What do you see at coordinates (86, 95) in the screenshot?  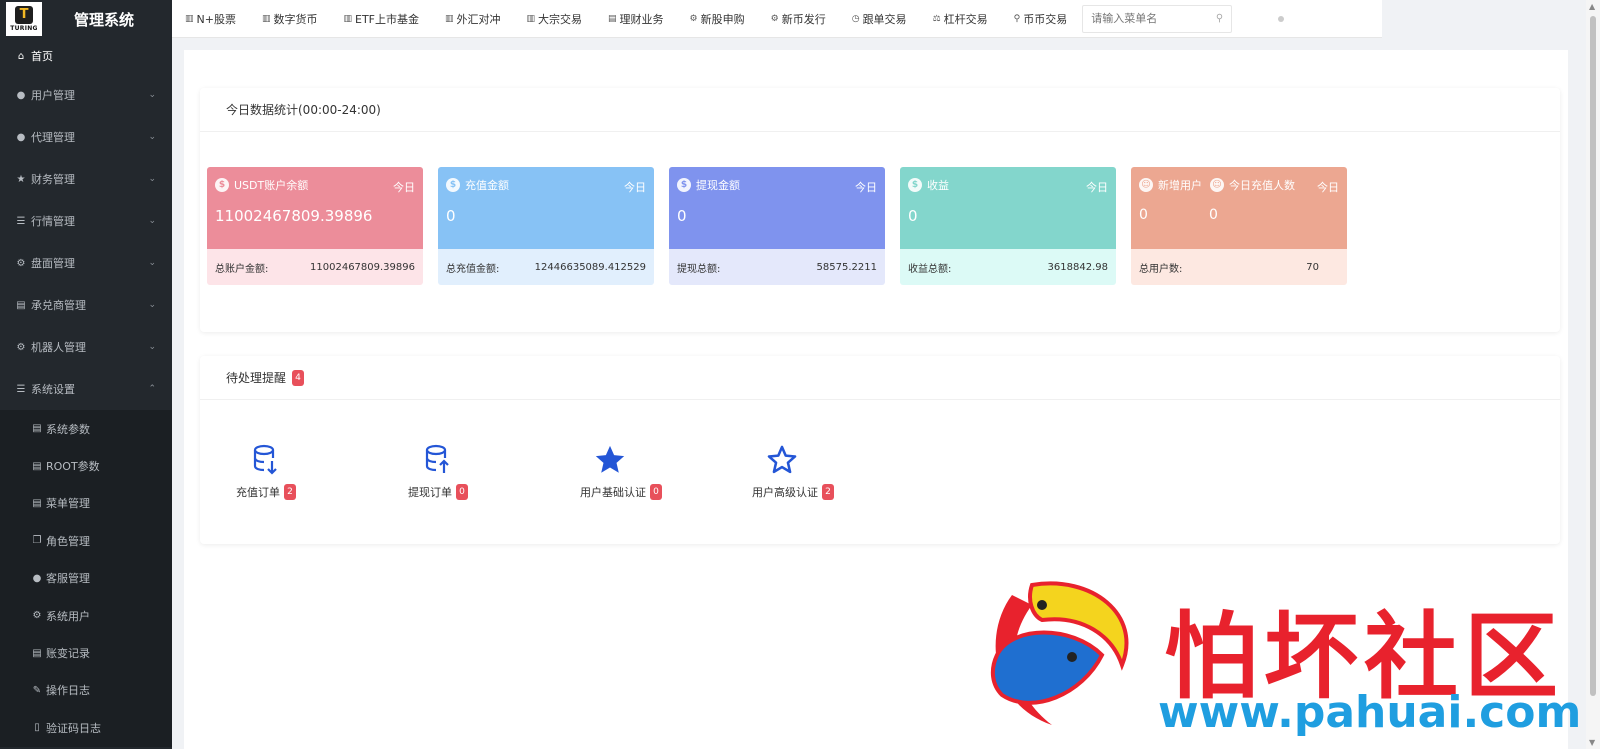 I see `sidebar-item-user-management: ● 用户管理 ⌄` at bounding box center [86, 95].